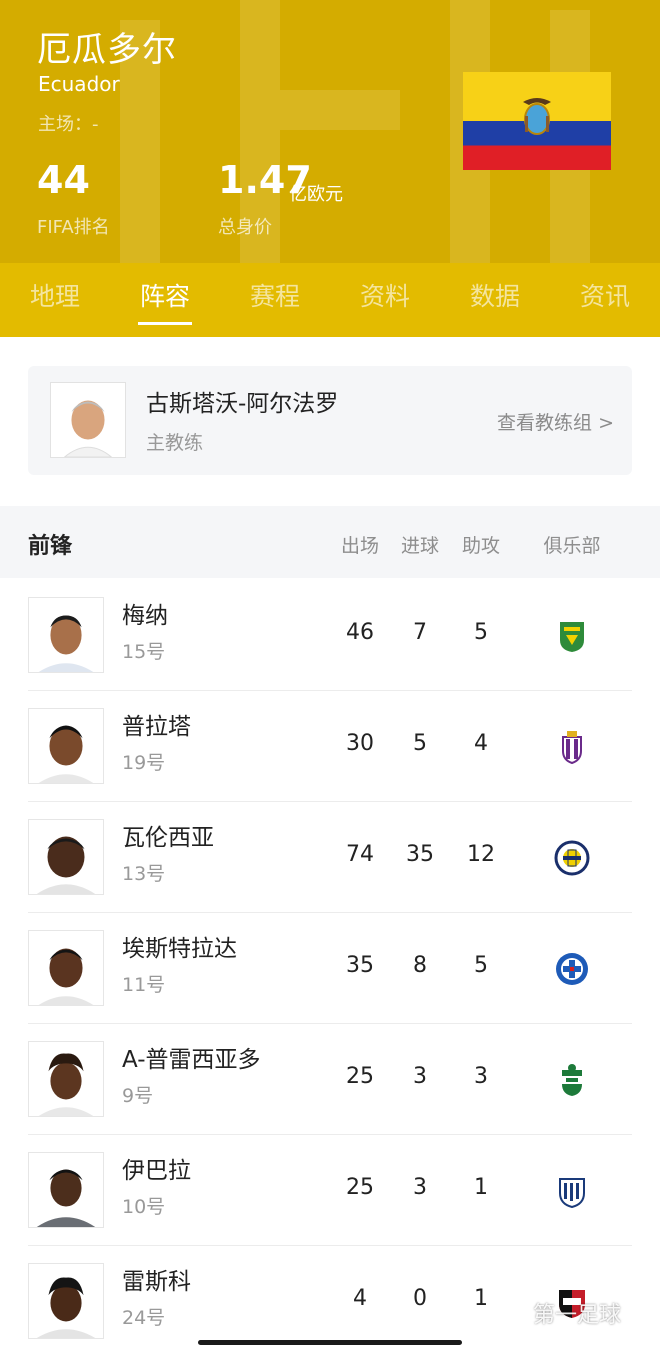 The height and width of the screenshot is (1347, 660). I want to click on player-row: 伊巴拉 10号 25 3 1, so click(330, 1190).